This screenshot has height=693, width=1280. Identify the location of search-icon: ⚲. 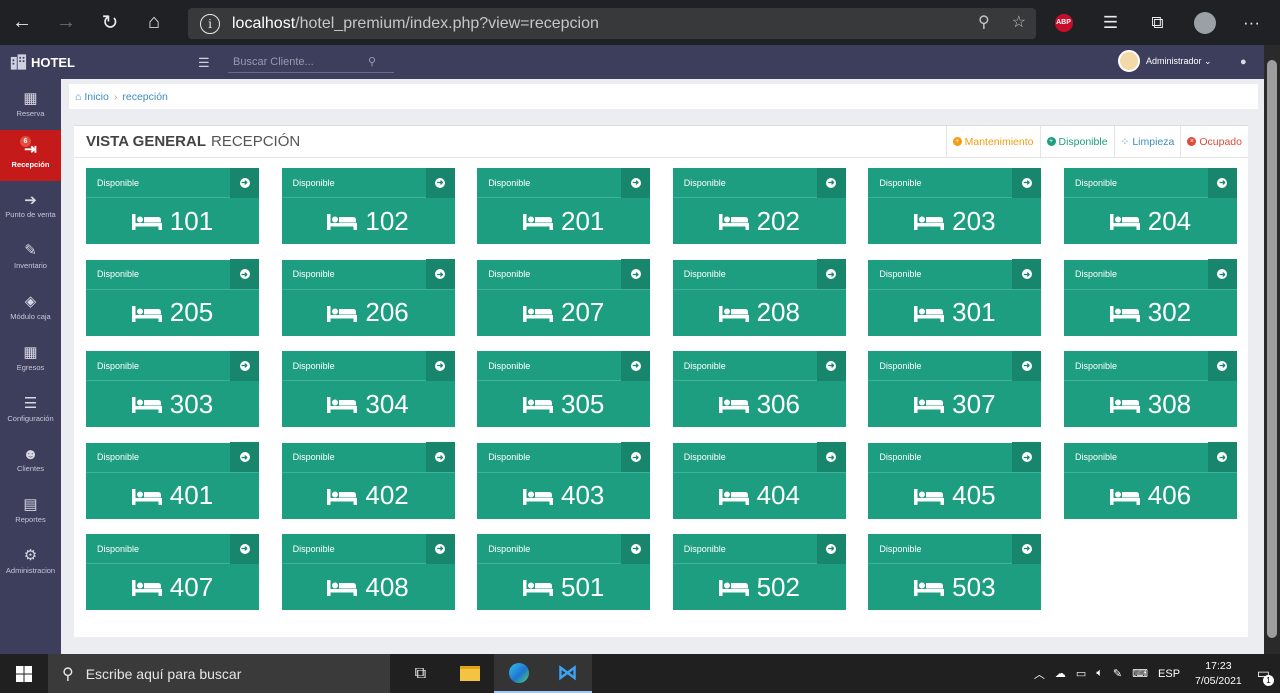
(372, 61).